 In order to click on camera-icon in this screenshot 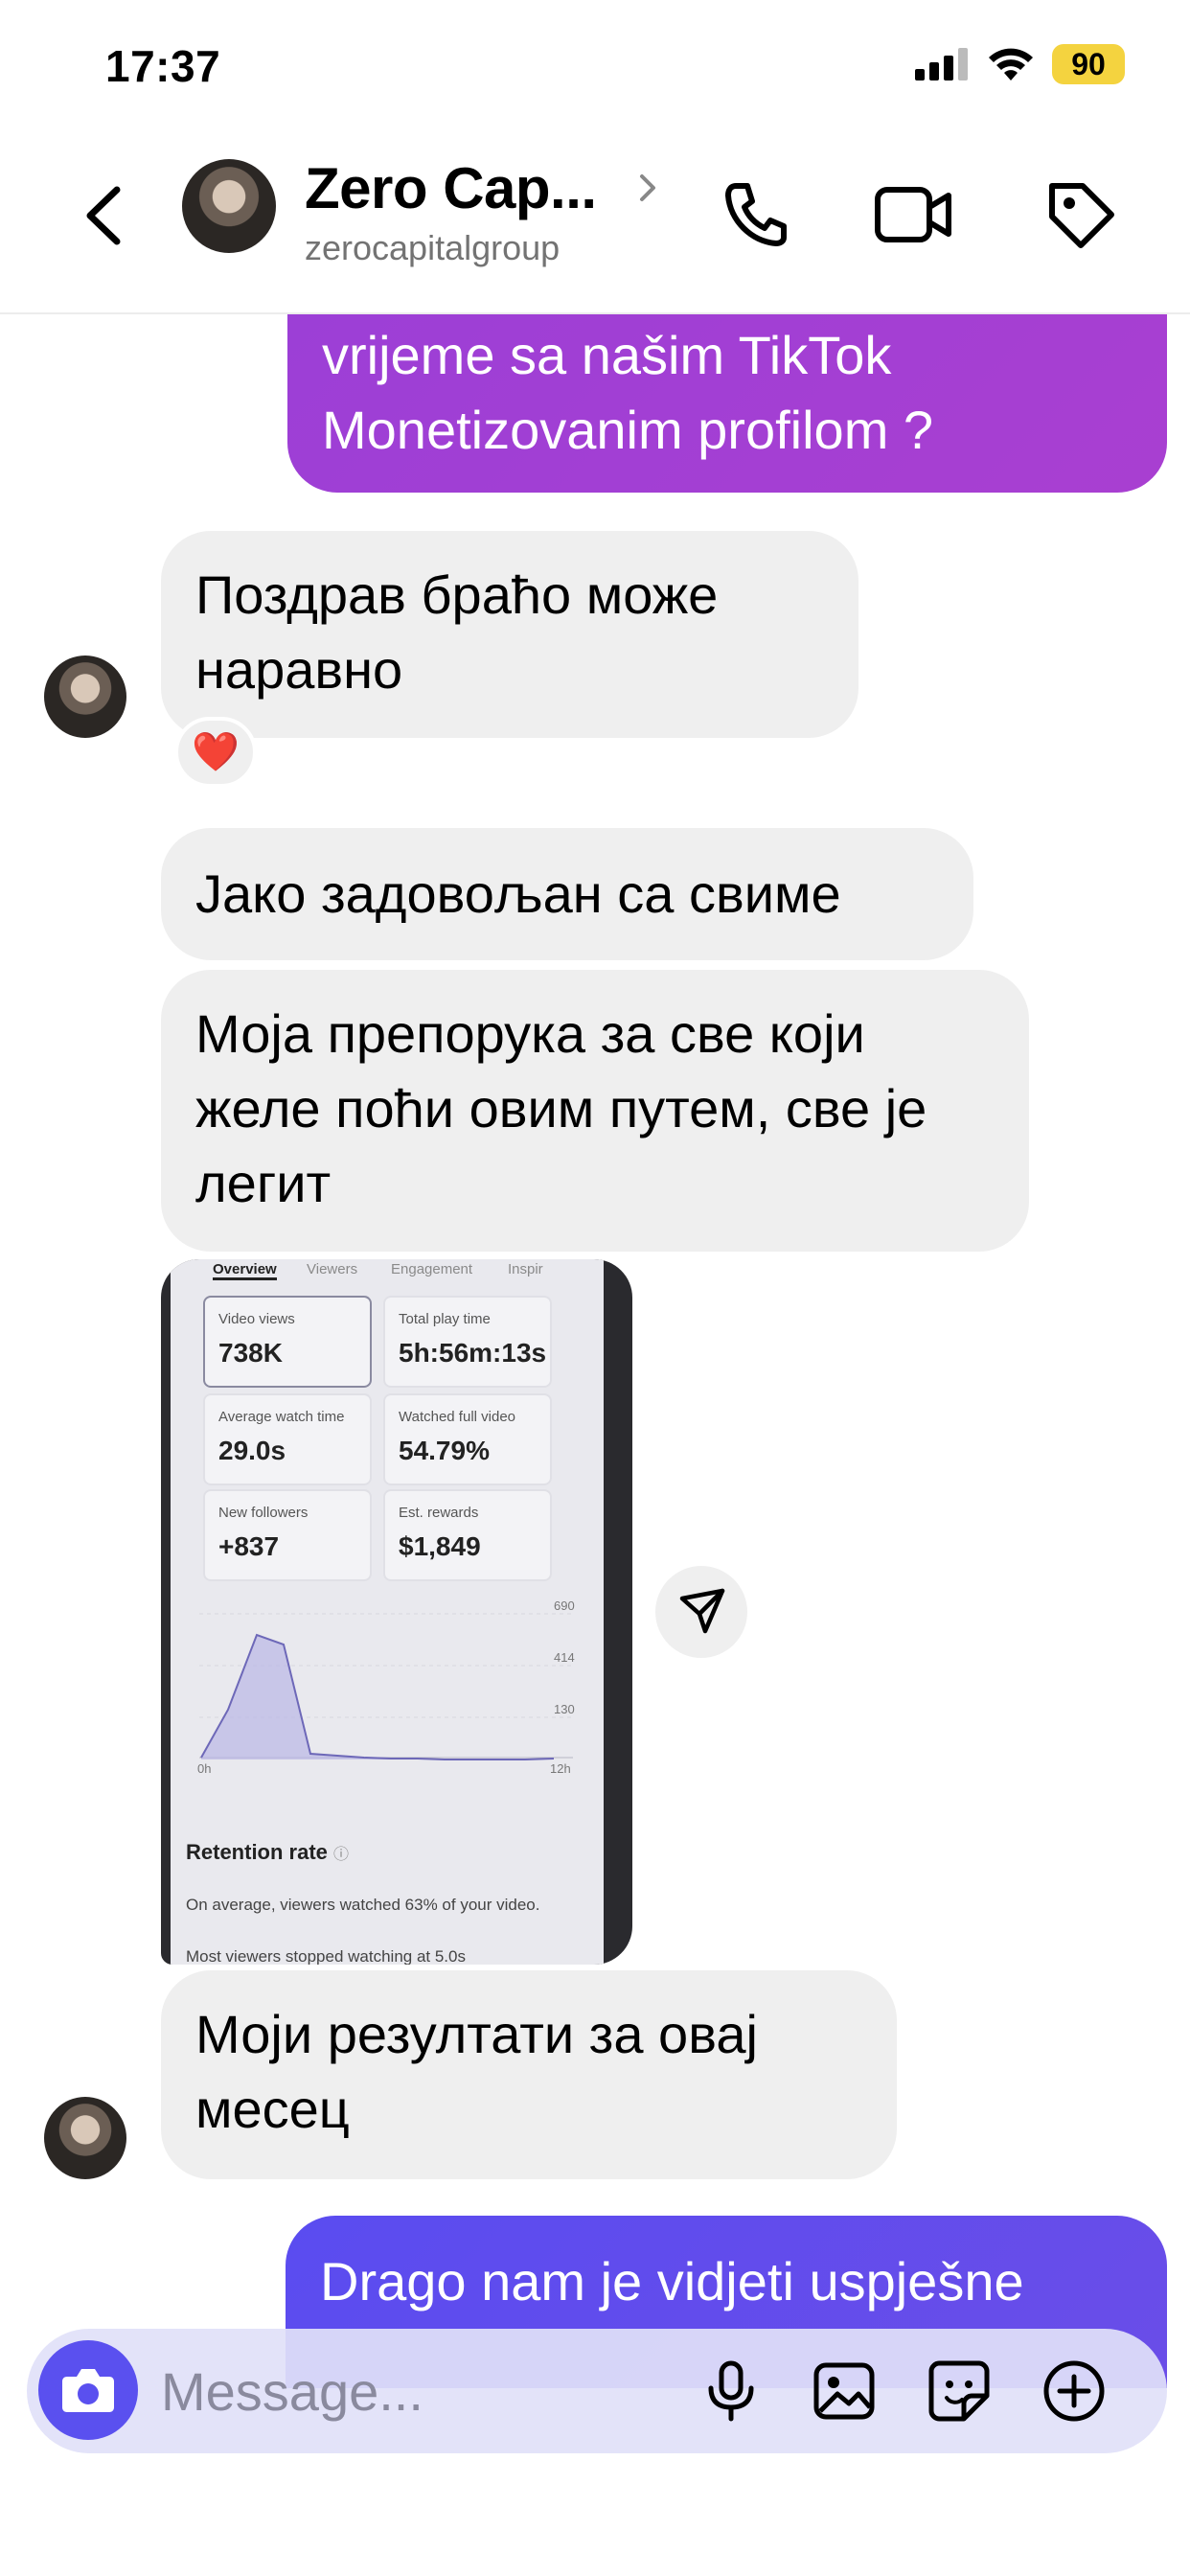, I will do `click(88, 2390)`.